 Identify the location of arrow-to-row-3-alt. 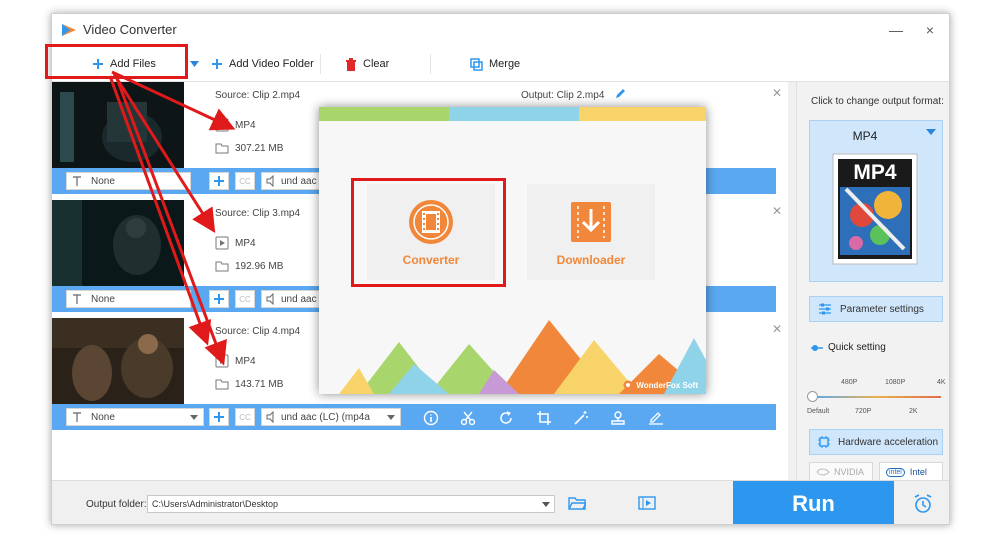
(160, 210).